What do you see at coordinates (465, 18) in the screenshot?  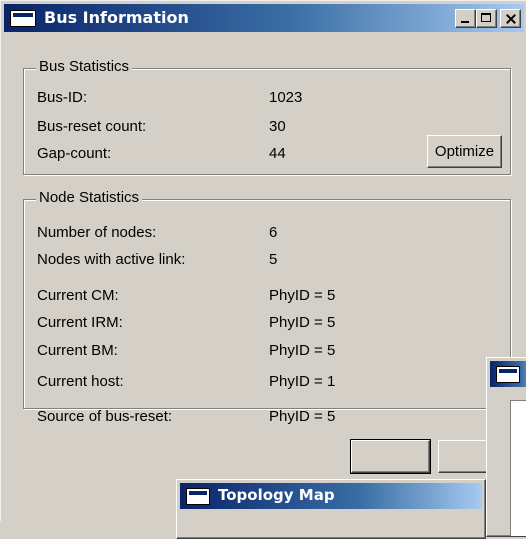 I see `minimize-icon` at bounding box center [465, 18].